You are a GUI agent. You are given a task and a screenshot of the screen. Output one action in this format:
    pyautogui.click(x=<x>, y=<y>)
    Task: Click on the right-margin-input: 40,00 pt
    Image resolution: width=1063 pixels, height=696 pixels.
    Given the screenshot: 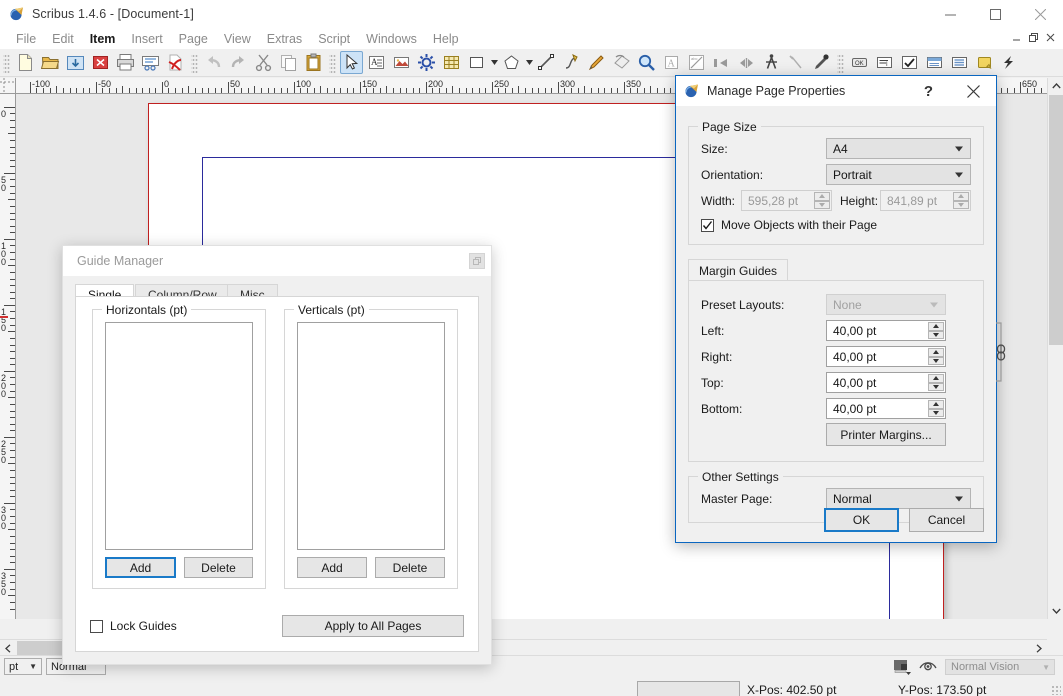 What is the action you would take?
    pyautogui.click(x=886, y=356)
    